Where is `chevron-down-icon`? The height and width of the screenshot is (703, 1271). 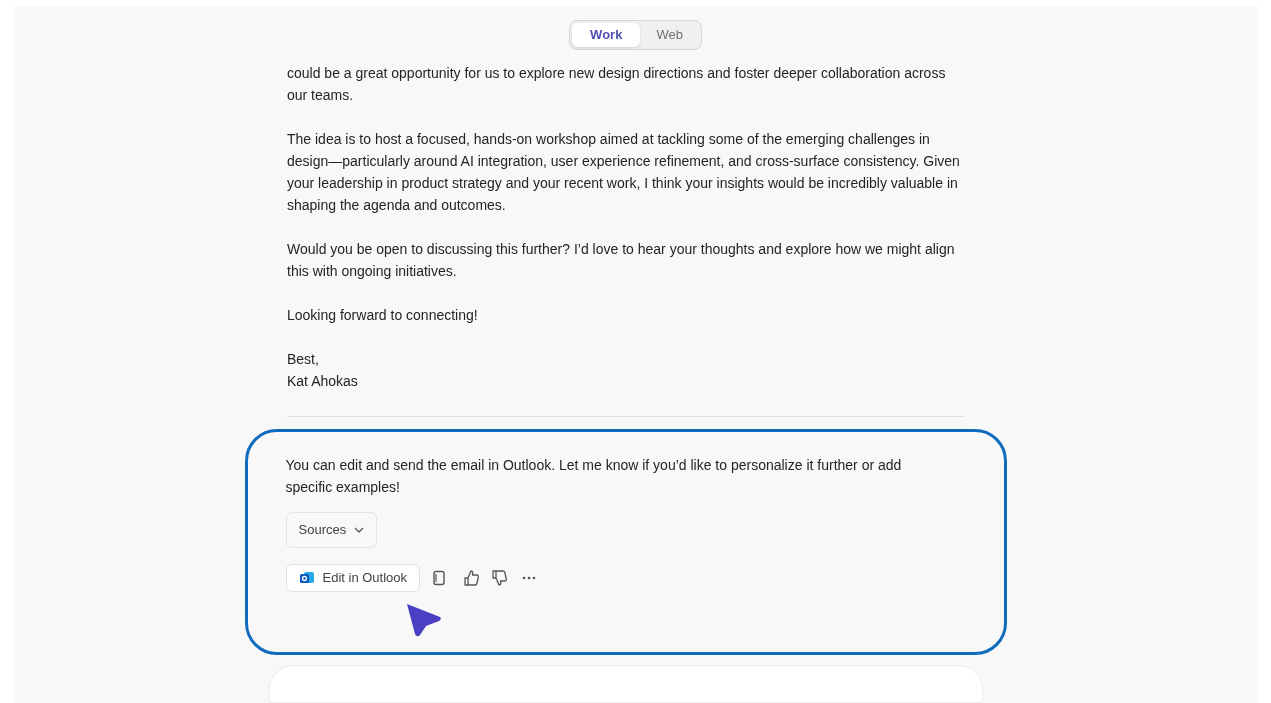
chevron-down-icon is located at coordinates (359, 530).